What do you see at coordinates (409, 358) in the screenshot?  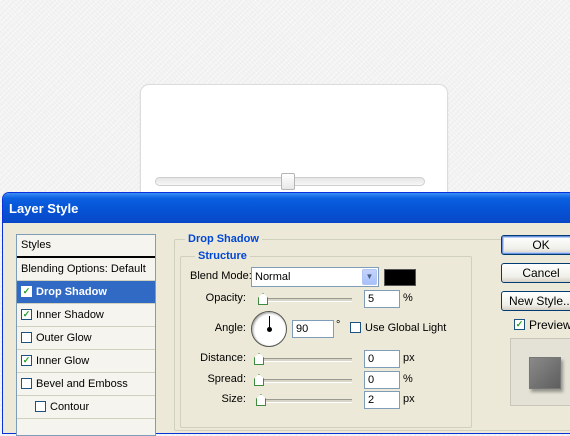 I see `distance-unit: px` at bounding box center [409, 358].